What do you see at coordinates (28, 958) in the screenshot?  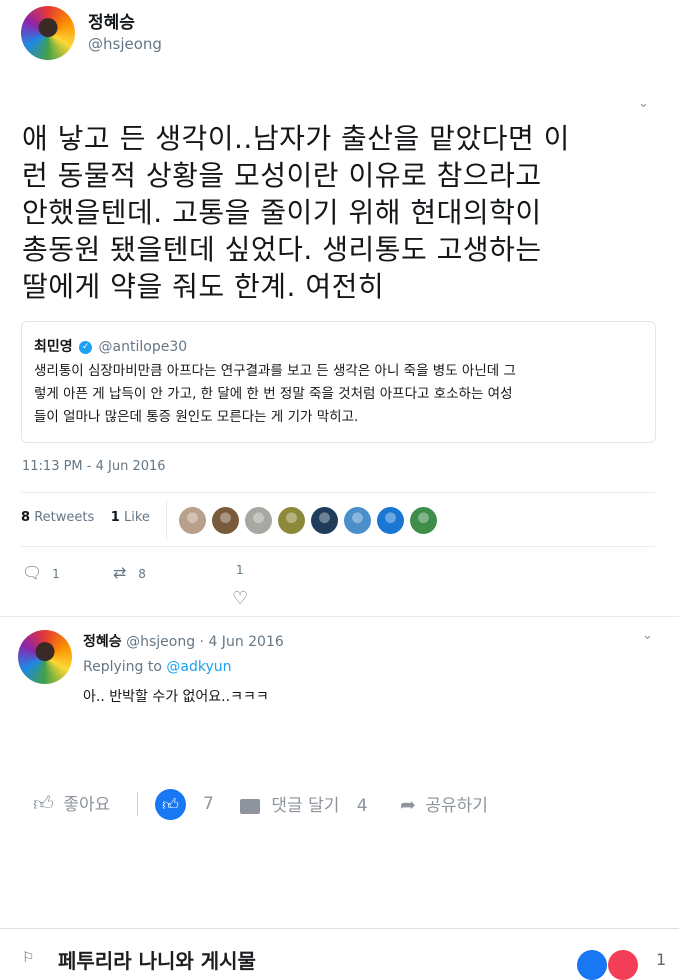 I see `next-post-icon: ⚐` at bounding box center [28, 958].